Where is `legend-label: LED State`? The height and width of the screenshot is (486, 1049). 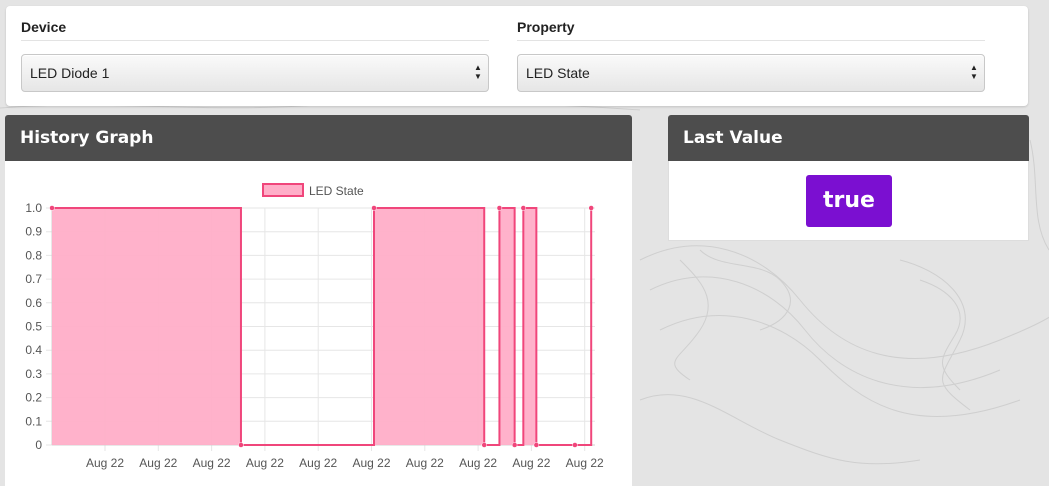 legend-label: LED State is located at coordinates (336, 191).